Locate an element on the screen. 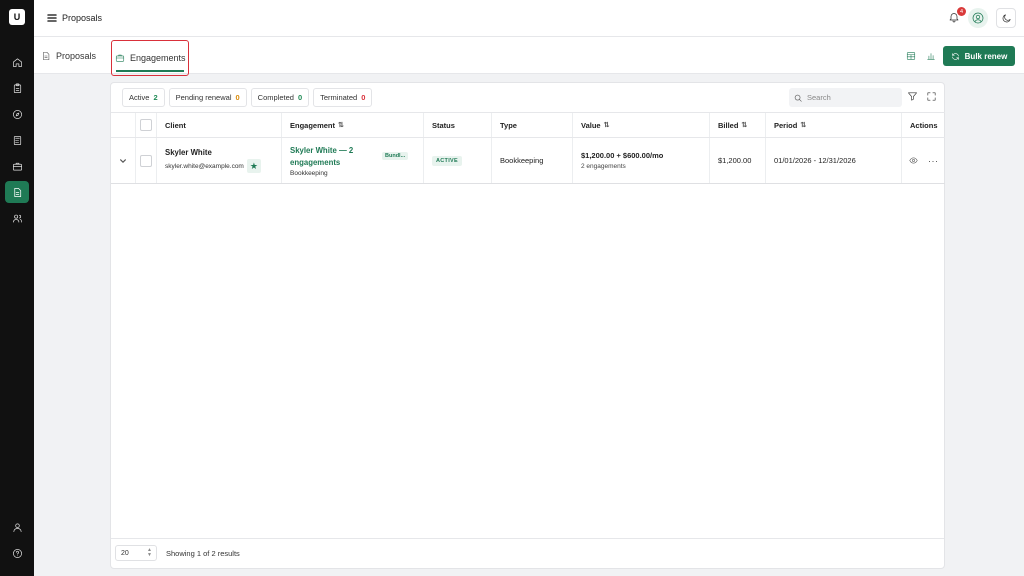 The image size is (1024, 576). bar-chart-icon is located at coordinates (931, 56).